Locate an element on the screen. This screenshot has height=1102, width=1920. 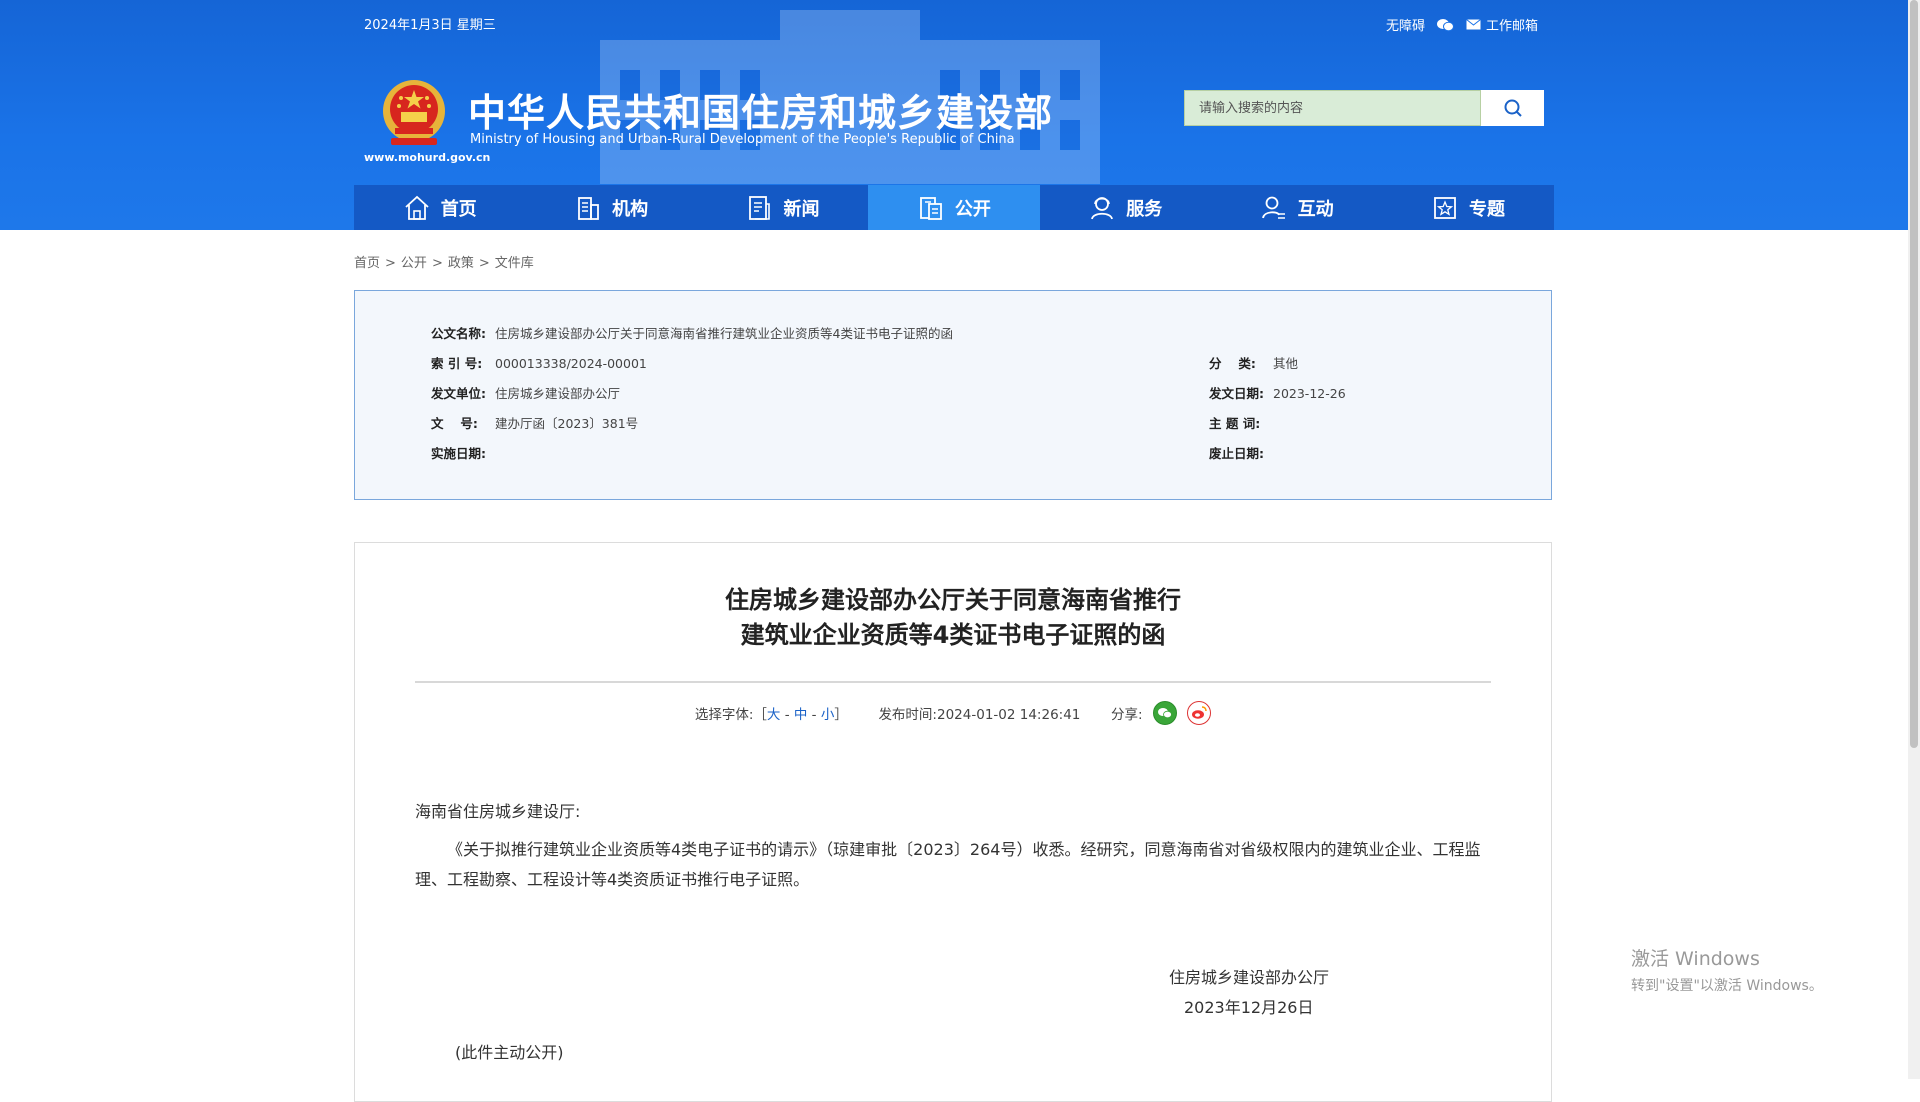
disclosure-note: (此件主动公开) is located at coordinates (509, 1052).